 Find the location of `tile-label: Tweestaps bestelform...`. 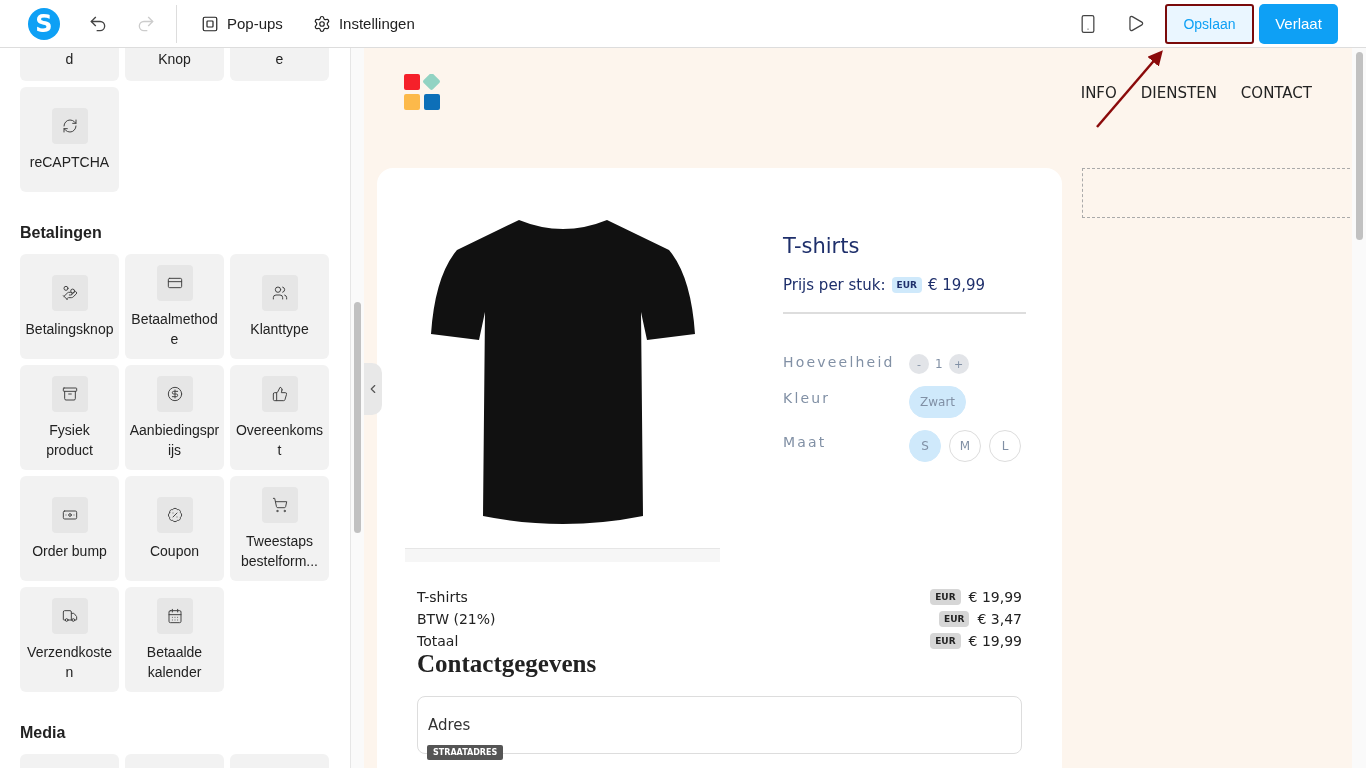

tile-label: Tweestaps bestelform... is located at coordinates (279, 551).